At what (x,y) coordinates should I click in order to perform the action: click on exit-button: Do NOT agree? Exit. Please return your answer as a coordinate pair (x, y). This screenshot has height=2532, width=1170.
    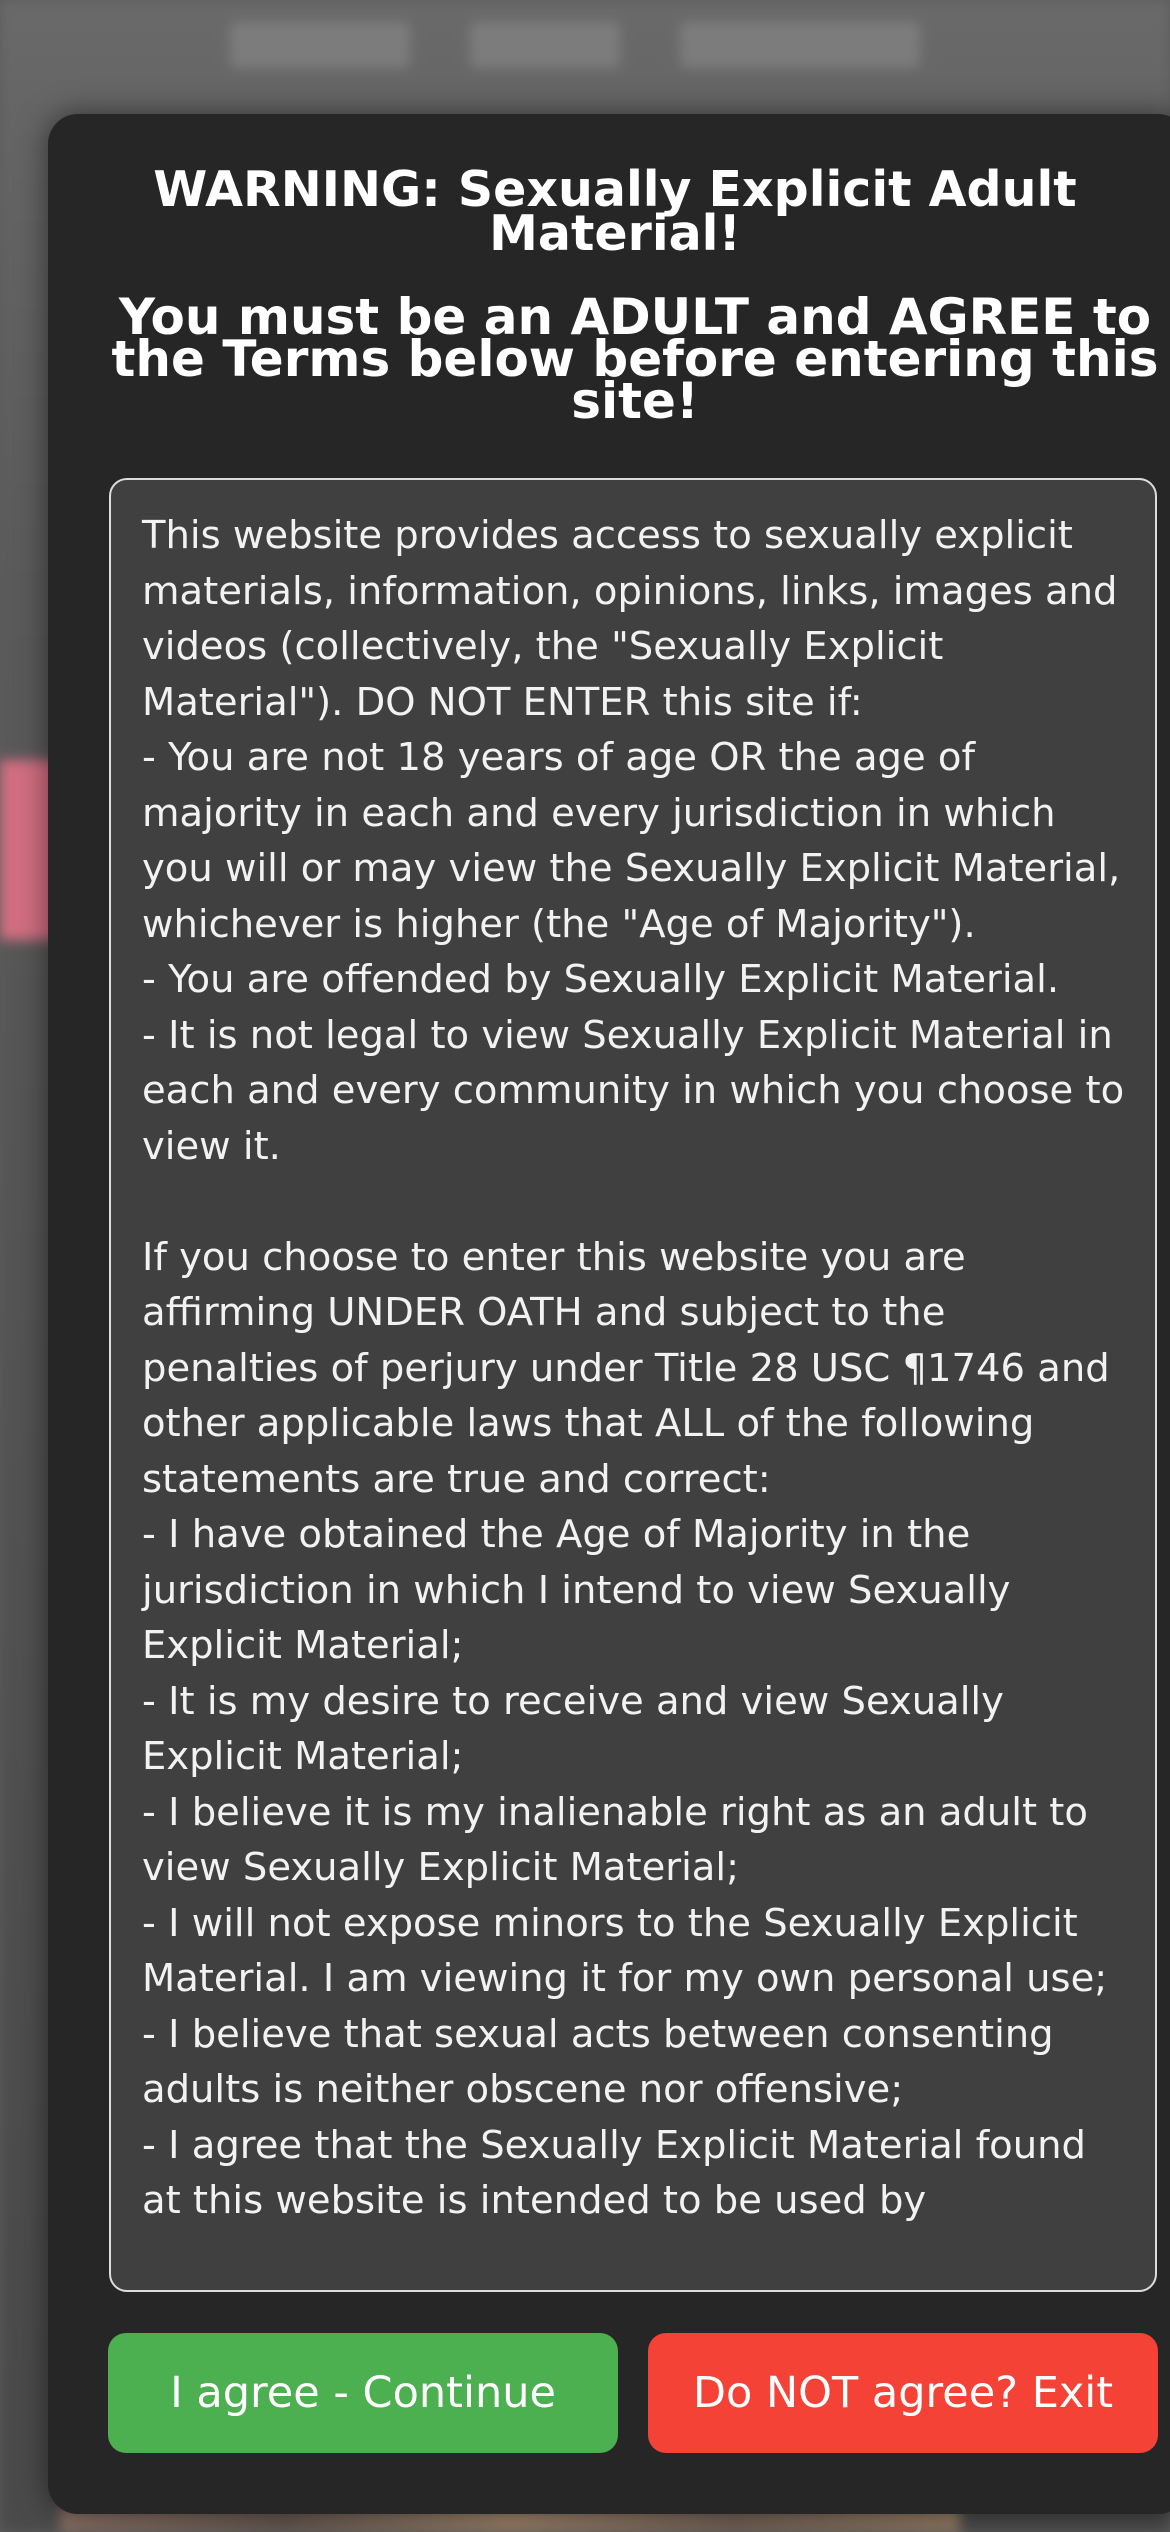
    Looking at the image, I should click on (903, 2393).